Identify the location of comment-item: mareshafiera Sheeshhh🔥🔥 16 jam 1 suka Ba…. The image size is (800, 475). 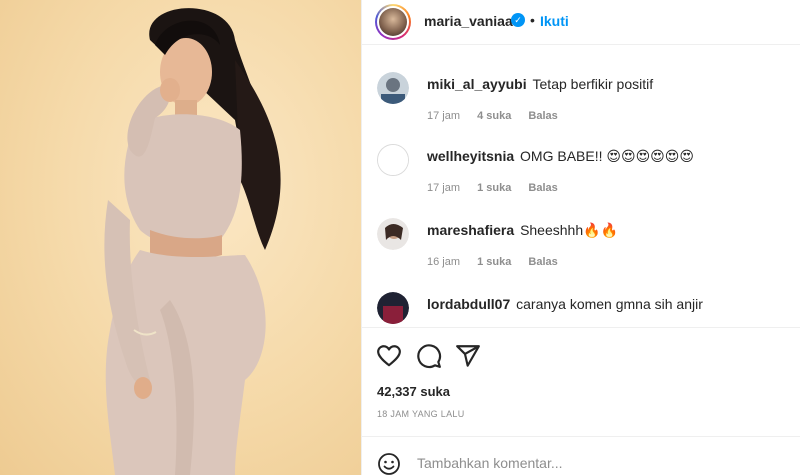
(581, 230).